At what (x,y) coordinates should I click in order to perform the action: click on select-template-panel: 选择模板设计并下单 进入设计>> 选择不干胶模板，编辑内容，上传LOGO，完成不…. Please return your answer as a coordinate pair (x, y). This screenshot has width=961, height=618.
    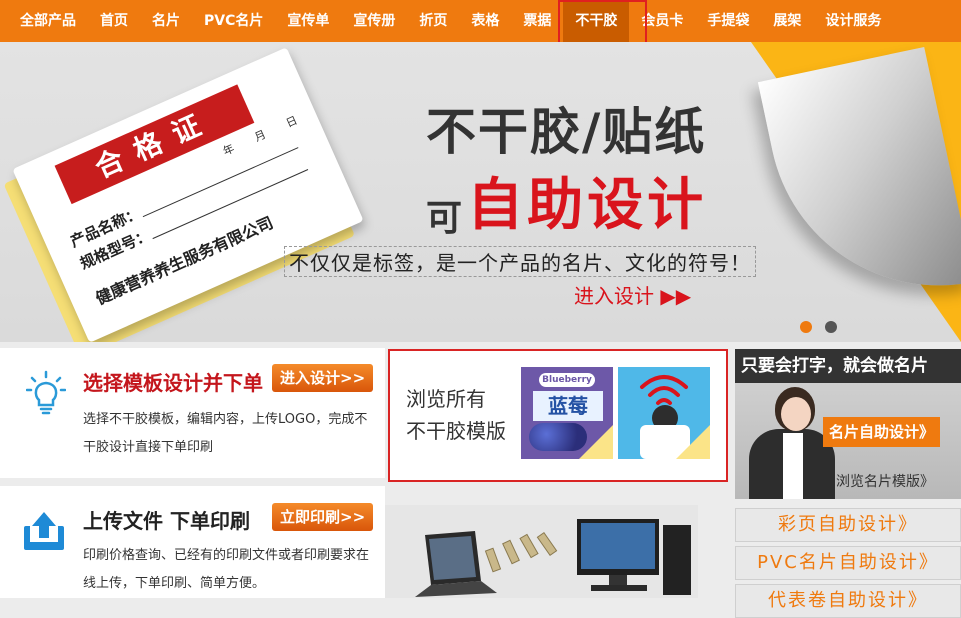
    Looking at the image, I should click on (192, 413).